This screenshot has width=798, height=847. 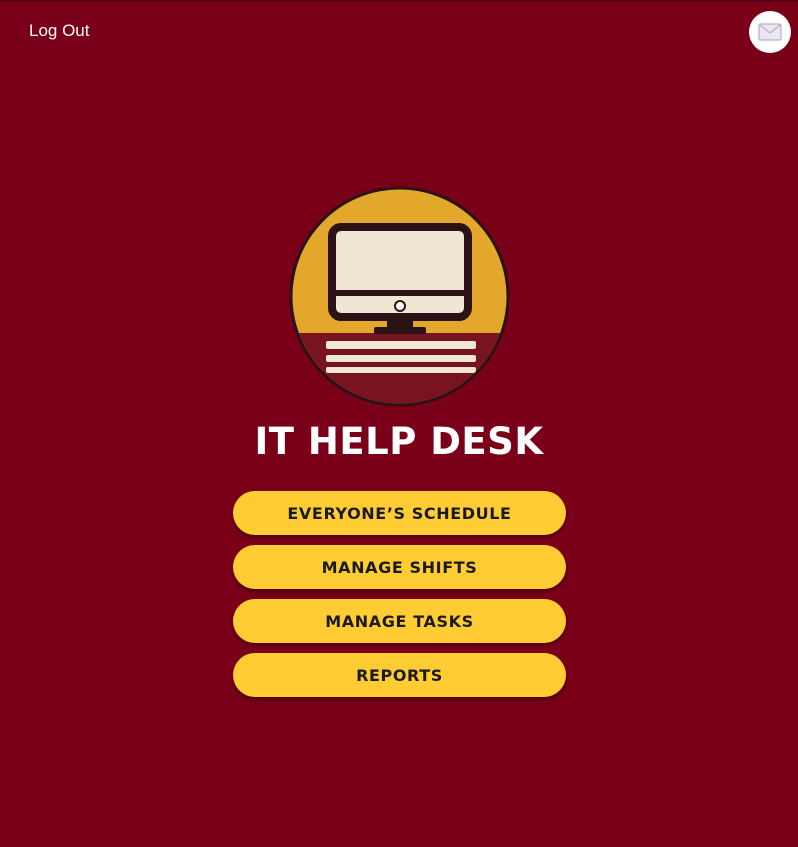 I want to click on help-desk-logo, so click(x=399, y=296).